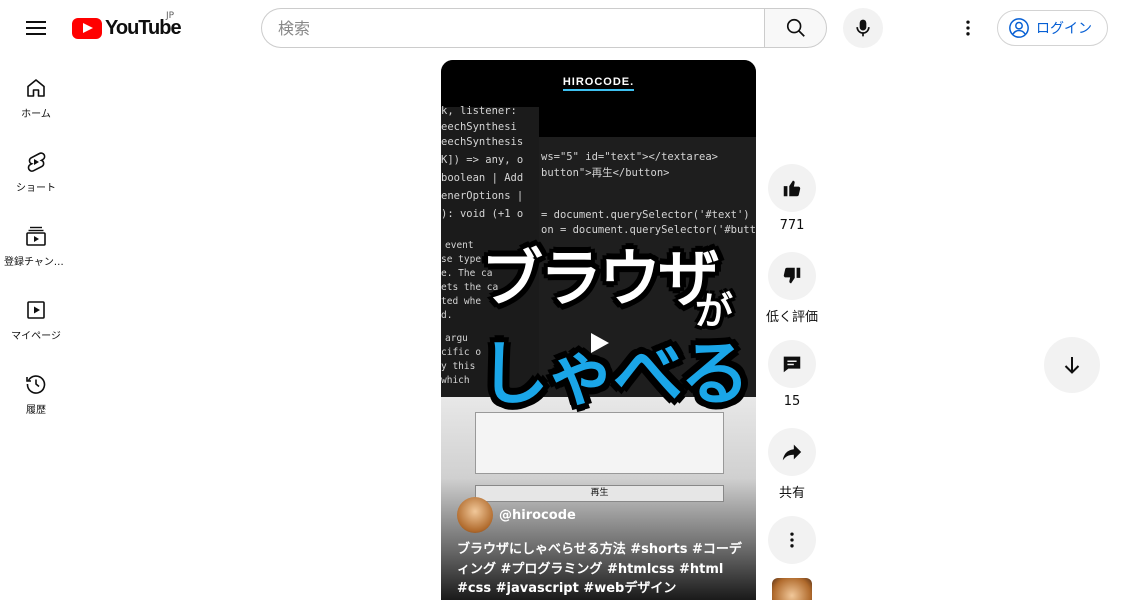  Describe the element at coordinates (36, 28) in the screenshot. I see `menu-icon` at that location.